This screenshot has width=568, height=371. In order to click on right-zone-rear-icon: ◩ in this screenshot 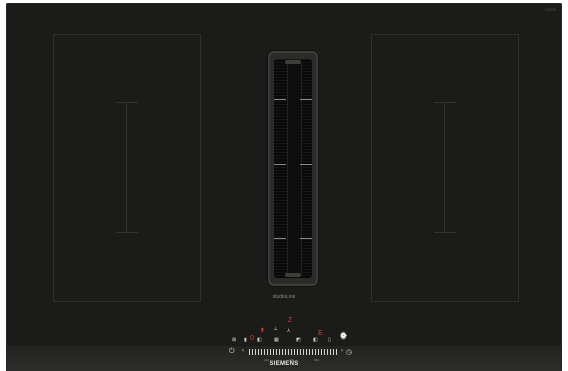, I will do `click(298, 340)`.